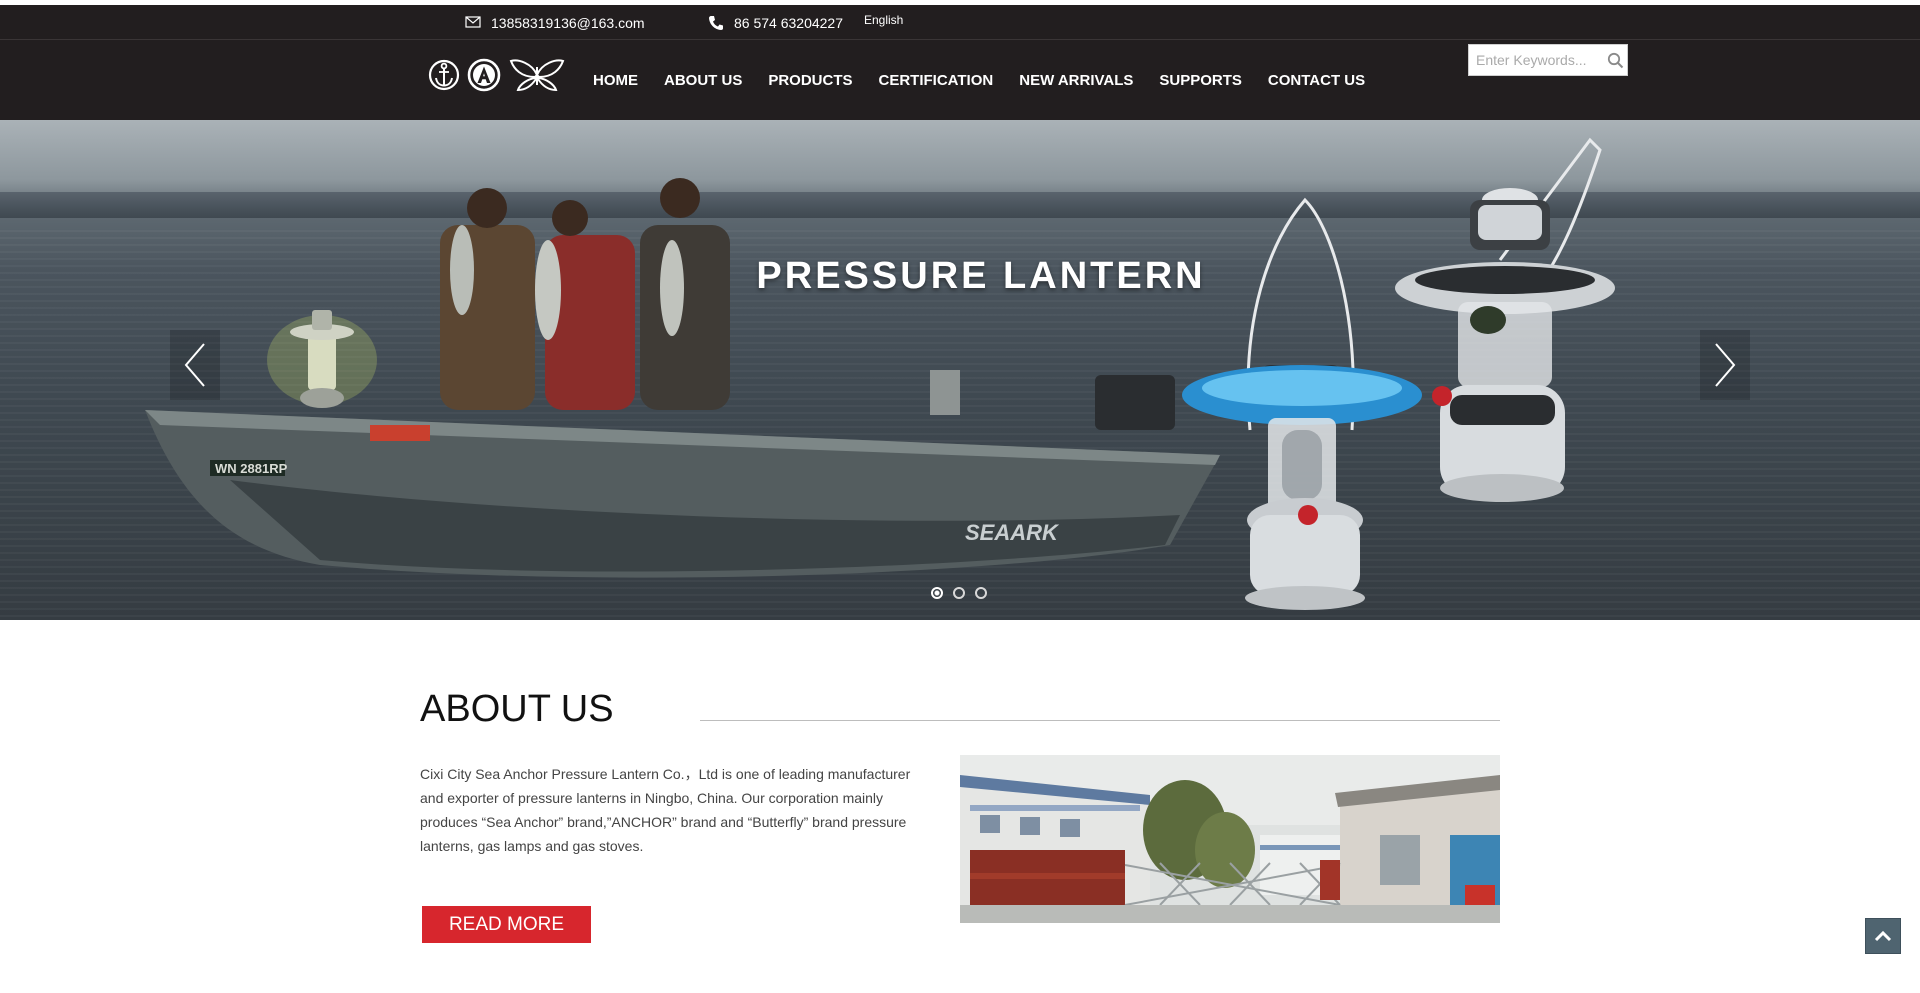  What do you see at coordinates (936, 80) in the screenshot?
I see `nav-certification: CERTIFICATION` at bounding box center [936, 80].